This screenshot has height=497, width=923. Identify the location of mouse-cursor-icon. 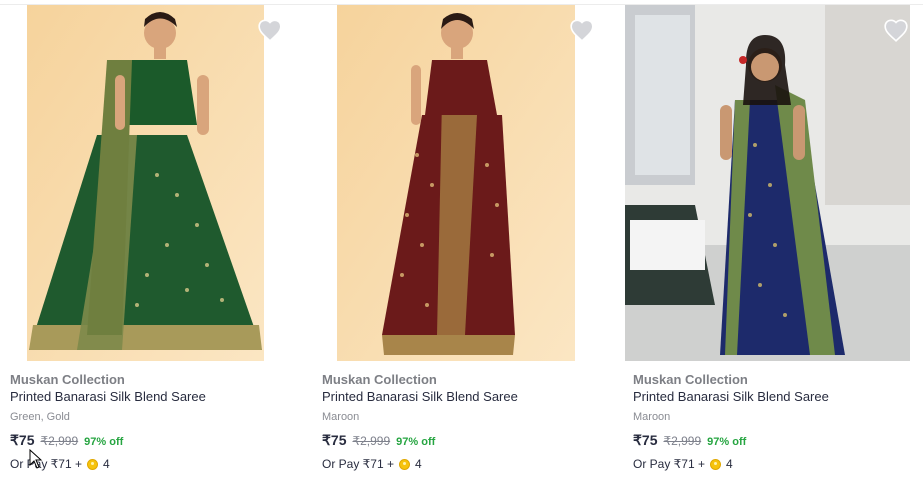
(36, 459).